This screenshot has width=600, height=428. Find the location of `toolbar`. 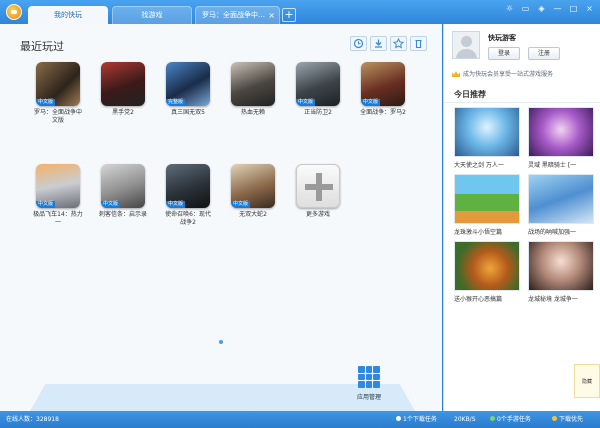

toolbar is located at coordinates (388, 43).